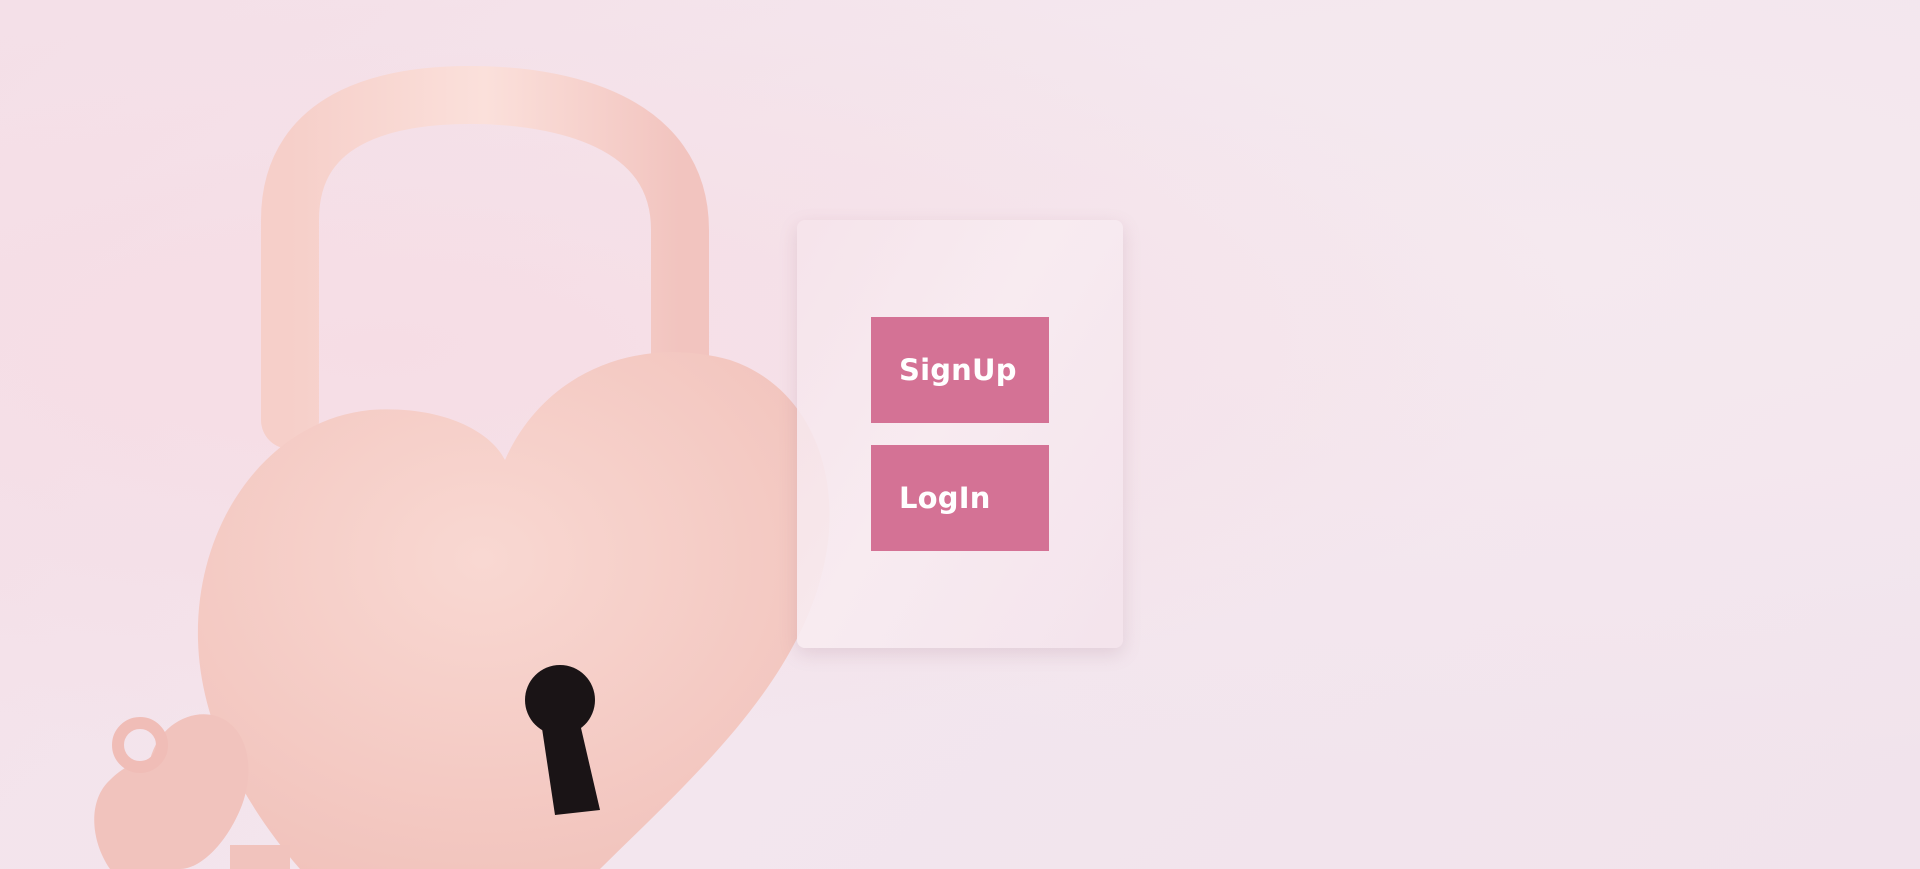  I want to click on login-button: LogIn, so click(960, 498).